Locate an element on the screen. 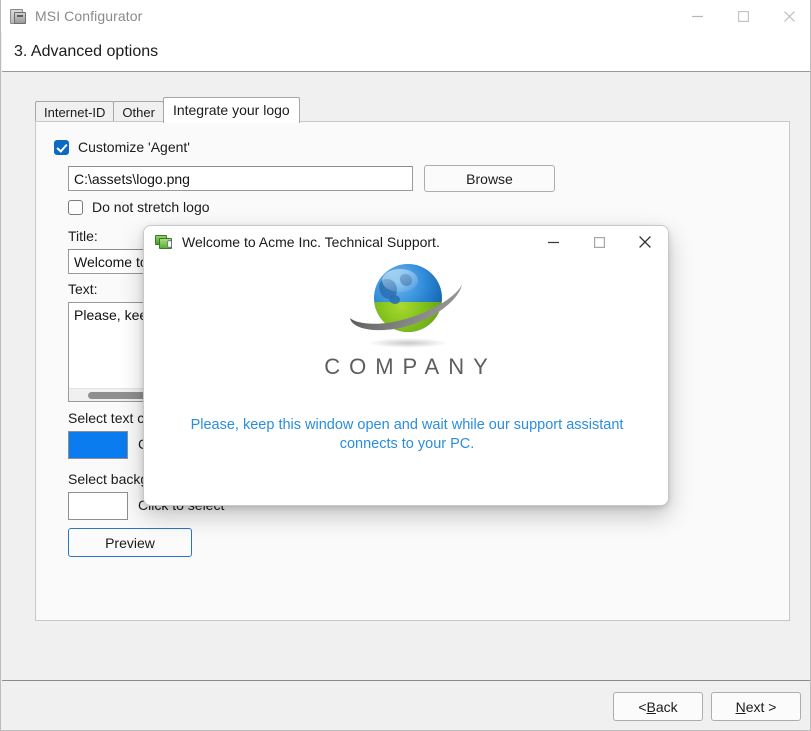 This screenshot has width=811, height=731. tab-internet-id: Internet-ID is located at coordinates (75, 112).